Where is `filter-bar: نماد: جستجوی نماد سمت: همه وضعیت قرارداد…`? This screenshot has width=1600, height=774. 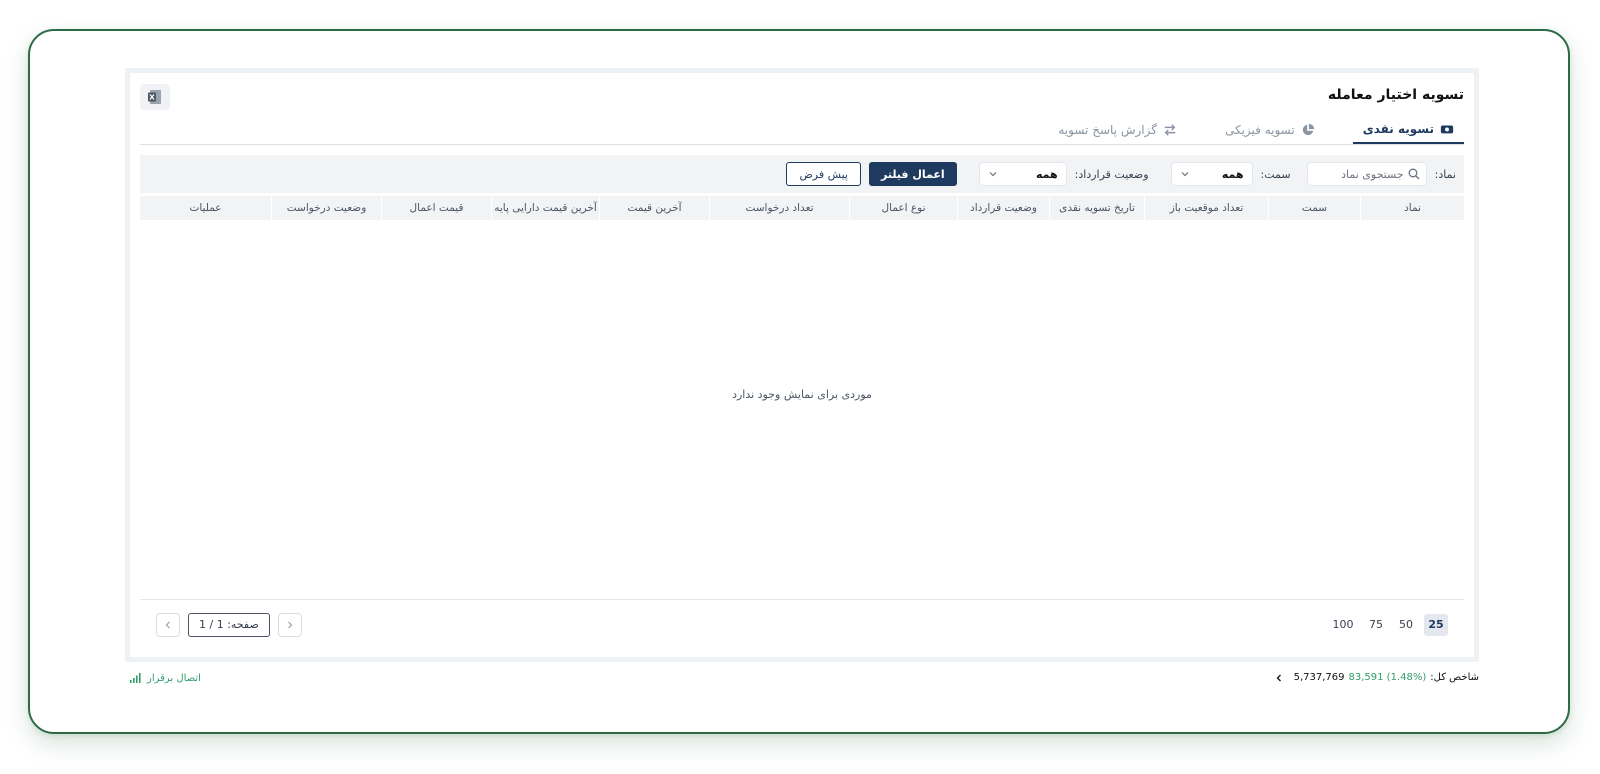 filter-bar: نماد: جستجوی نماد سمت: همه وضعیت قرارداد… is located at coordinates (802, 174).